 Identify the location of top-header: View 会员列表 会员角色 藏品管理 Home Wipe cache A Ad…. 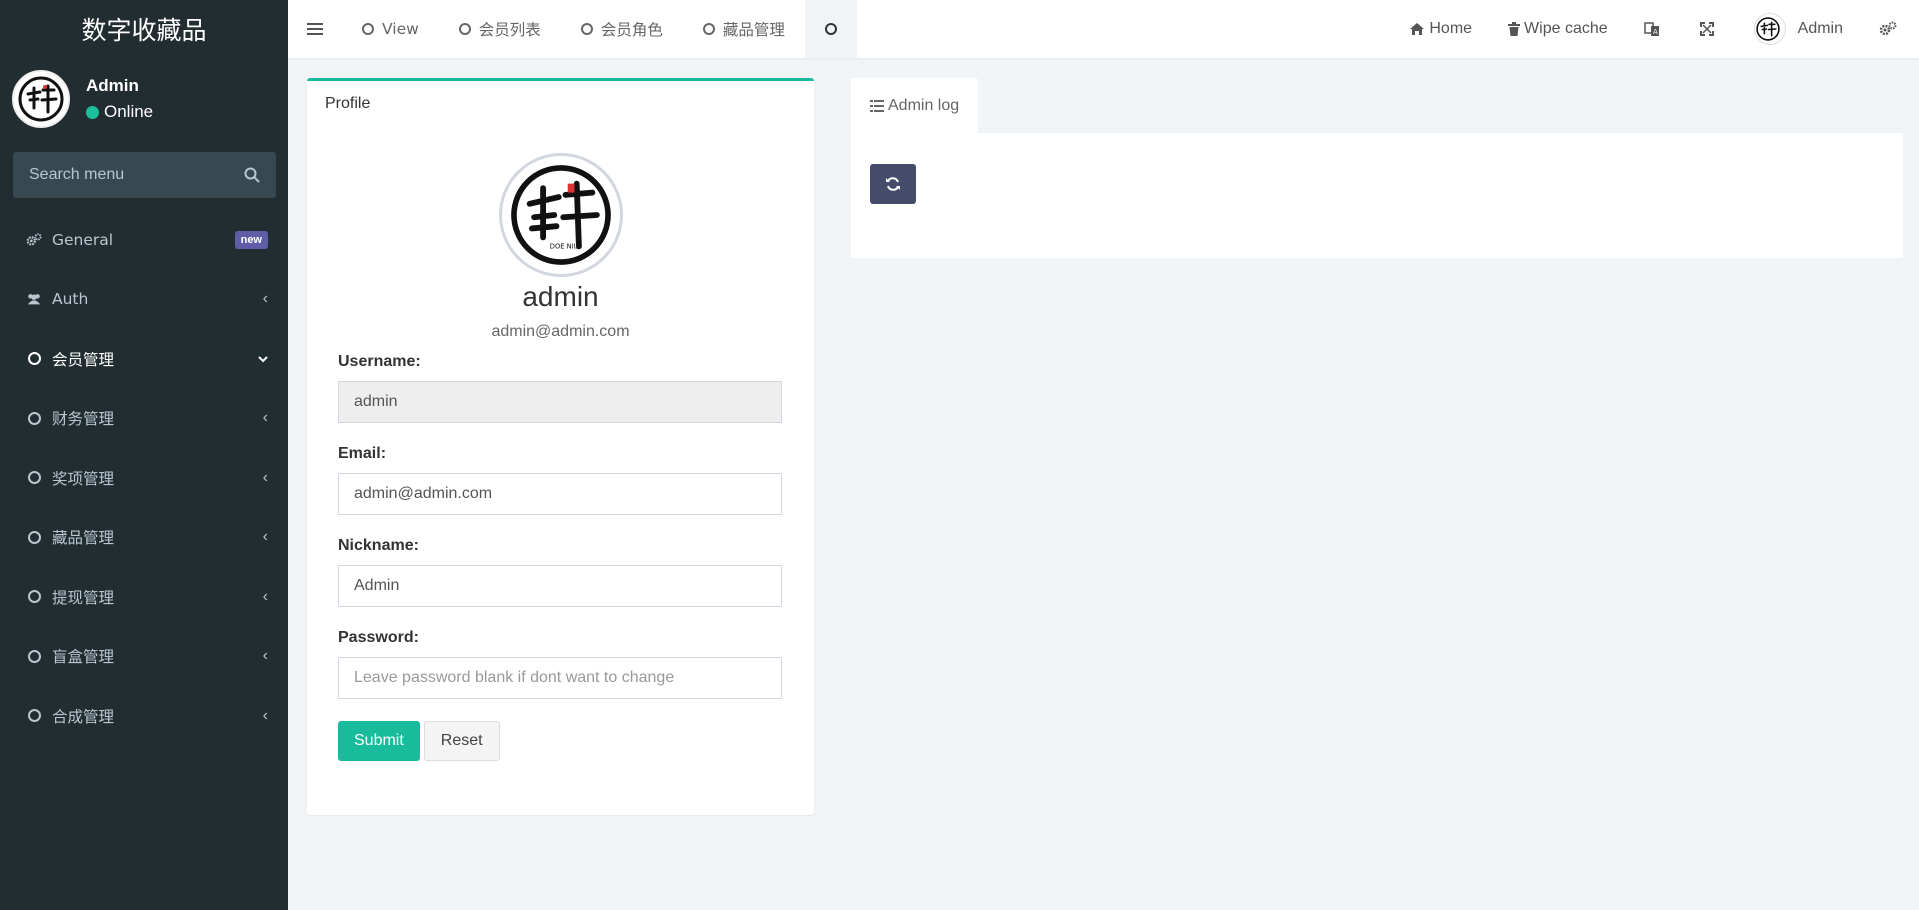
(1103, 29).